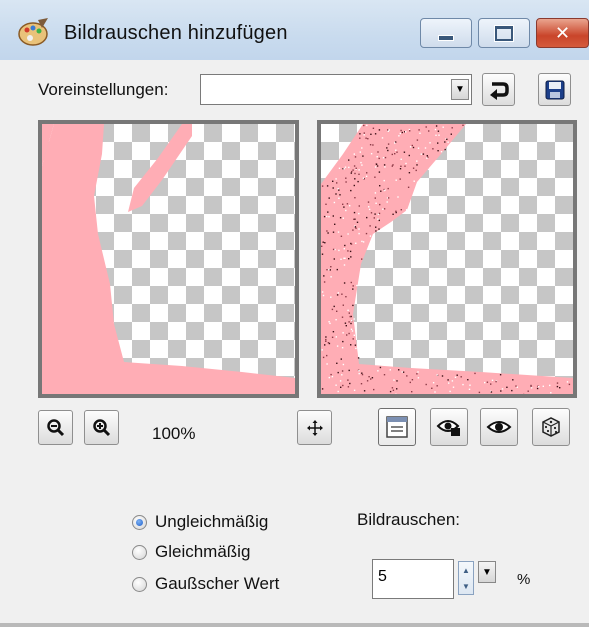 The width and height of the screenshot is (589, 627). Describe the element at coordinates (55, 427) in the screenshot. I see `zoom-out-button` at that location.